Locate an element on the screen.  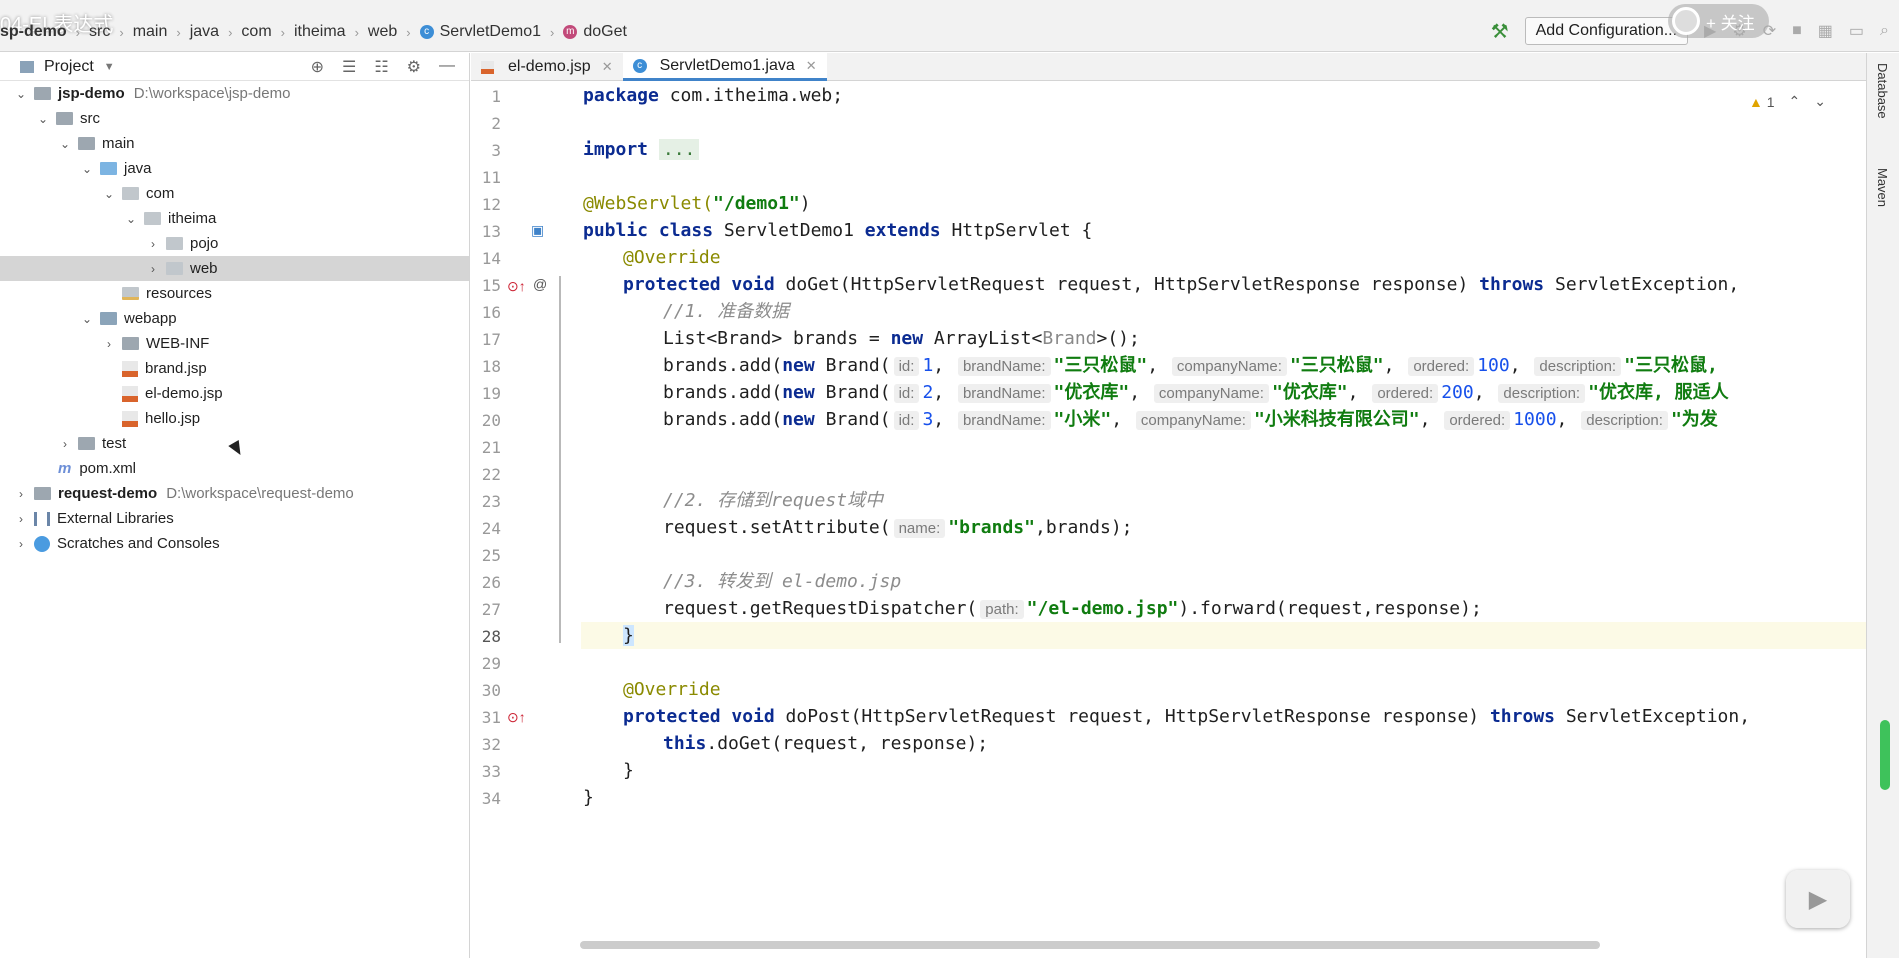
horizontal-scrollbar is located at coordinates (1090, 945).